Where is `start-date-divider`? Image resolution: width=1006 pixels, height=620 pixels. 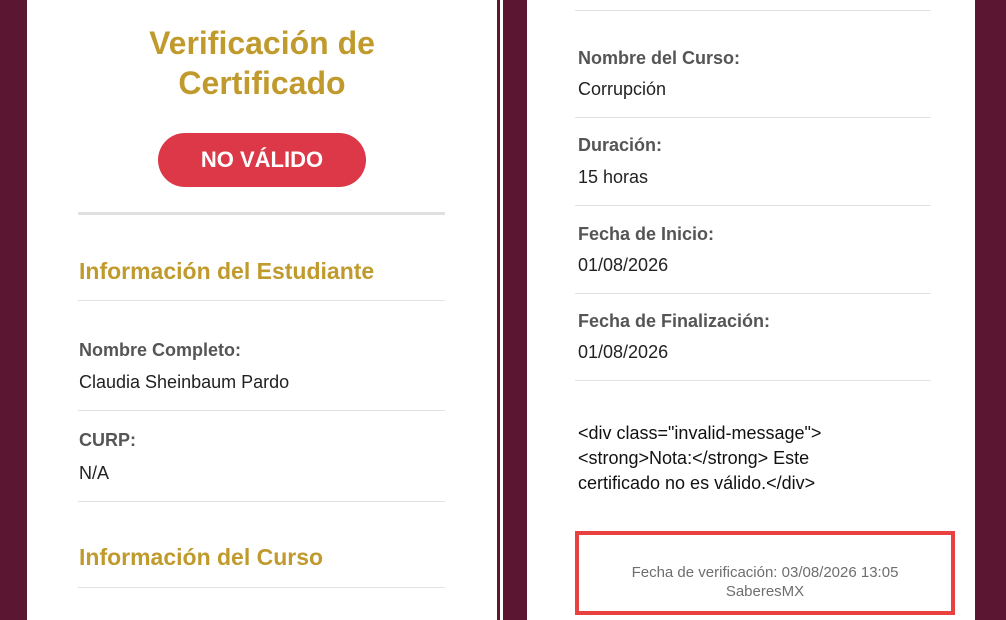 start-date-divider is located at coordinates (753, 293).